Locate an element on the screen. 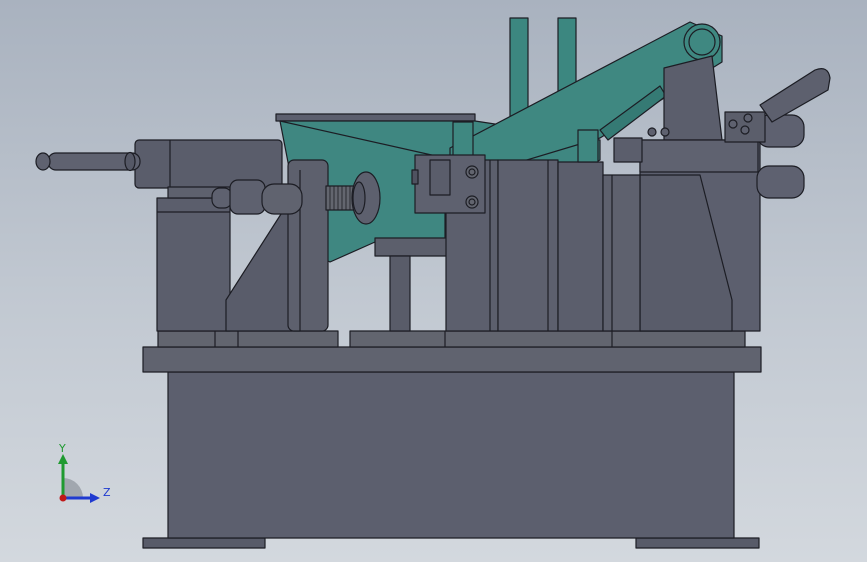 This screenshot has width=867, height=562. screw-collar-b is located at coordinates (247, 197).